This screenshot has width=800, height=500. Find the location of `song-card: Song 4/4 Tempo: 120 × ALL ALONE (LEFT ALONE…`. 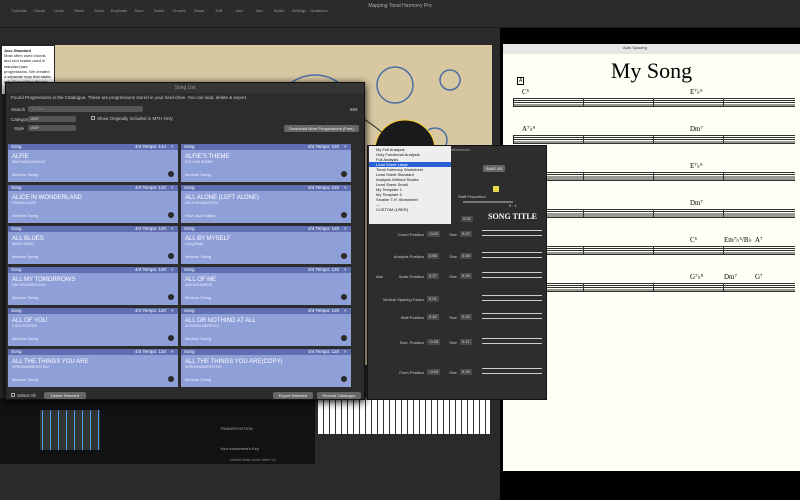

song-card: Song 4/4 Tempo: 120 × ALL ALONE (LEFT ALONE… is located at coordinates (266, 204).